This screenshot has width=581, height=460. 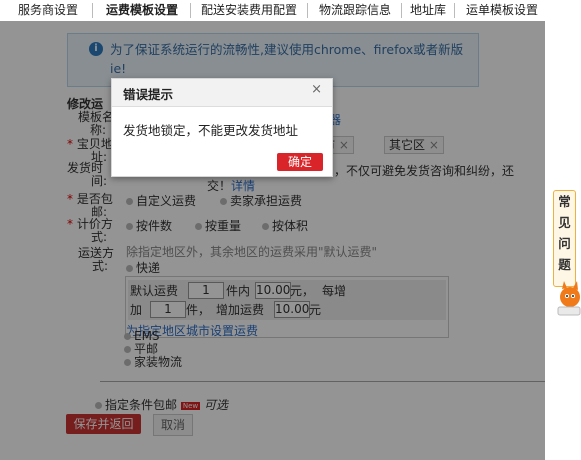 I want to click on tab-logistics-tracking: 物流跟踪信息, so click(x=355, y=10).